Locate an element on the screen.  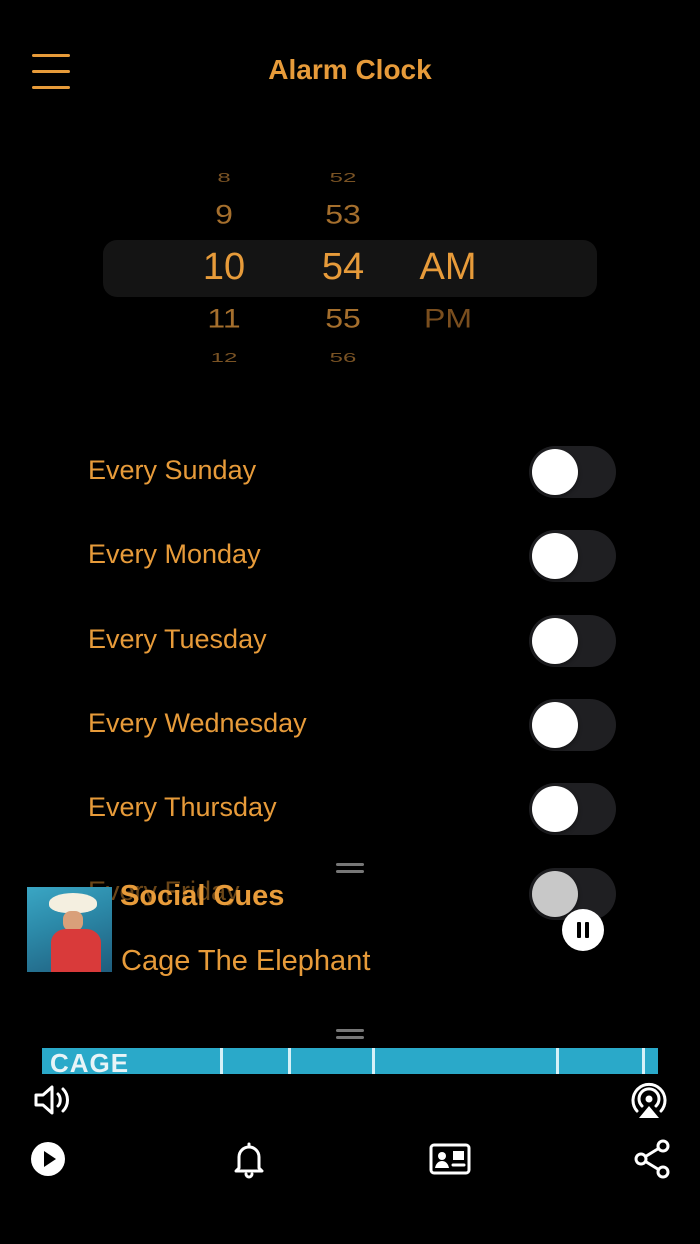
player-drag-handle is located at coordinates (350, 868).